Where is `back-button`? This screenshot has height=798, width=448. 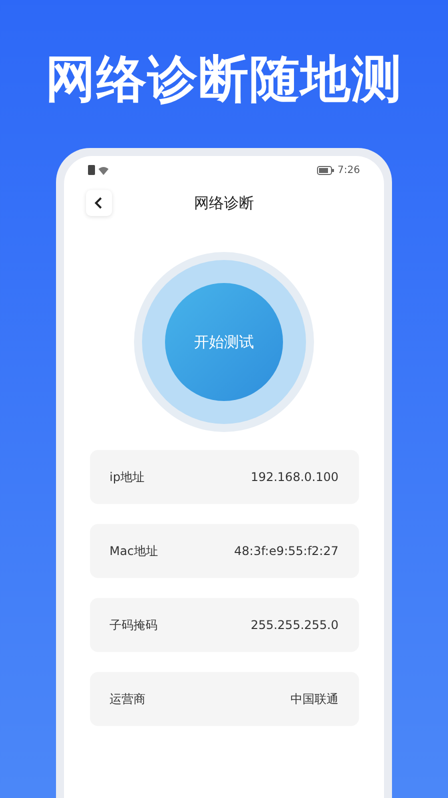
back-button is located at coordinates (99, 203).